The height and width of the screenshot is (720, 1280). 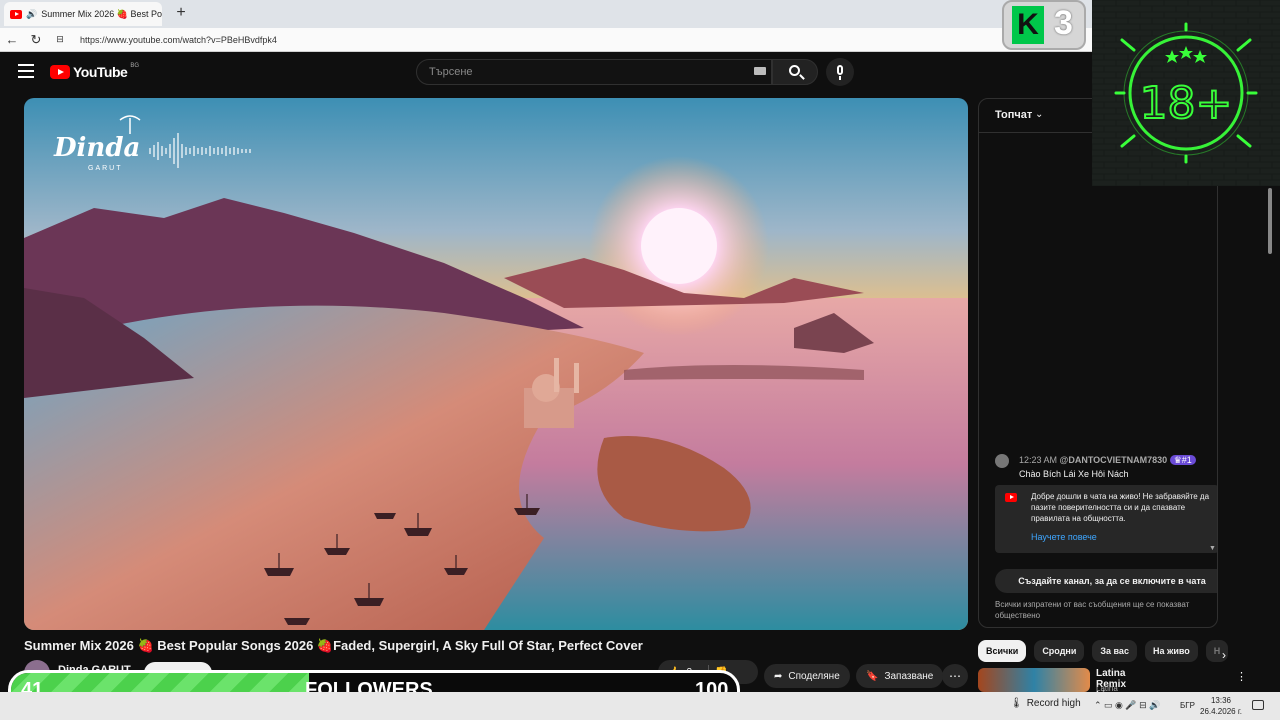 What do you see at coordinates (1186, 103) in the screenshot?
I see `age-label-text: 18+` at bounding box center [1186, 103].